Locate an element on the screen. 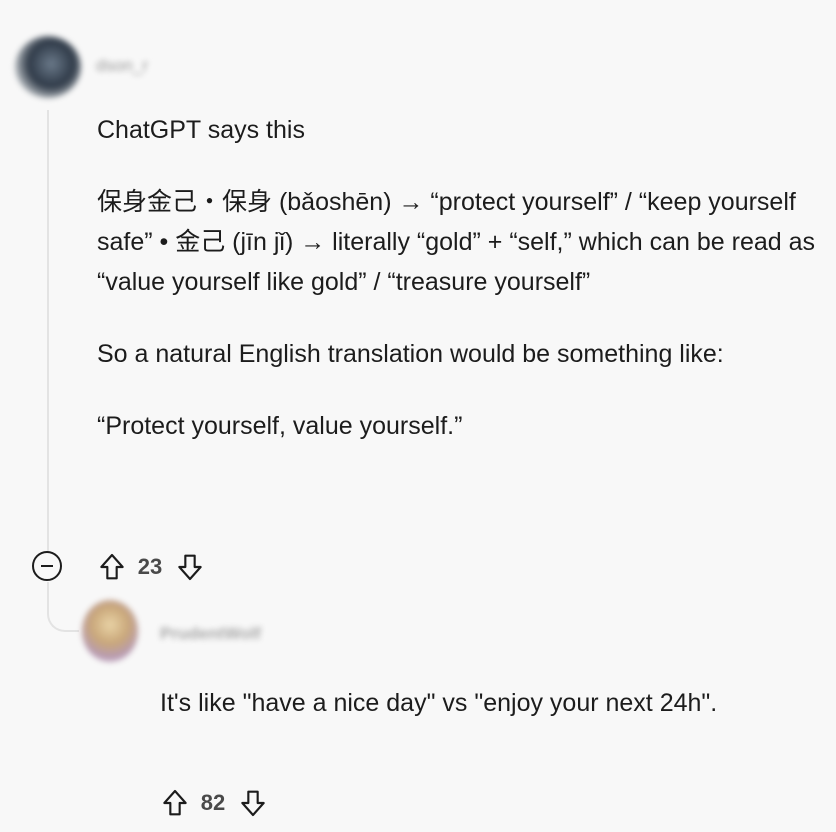  comment-author: PrudentWolf is located at coordinates (210, 634).